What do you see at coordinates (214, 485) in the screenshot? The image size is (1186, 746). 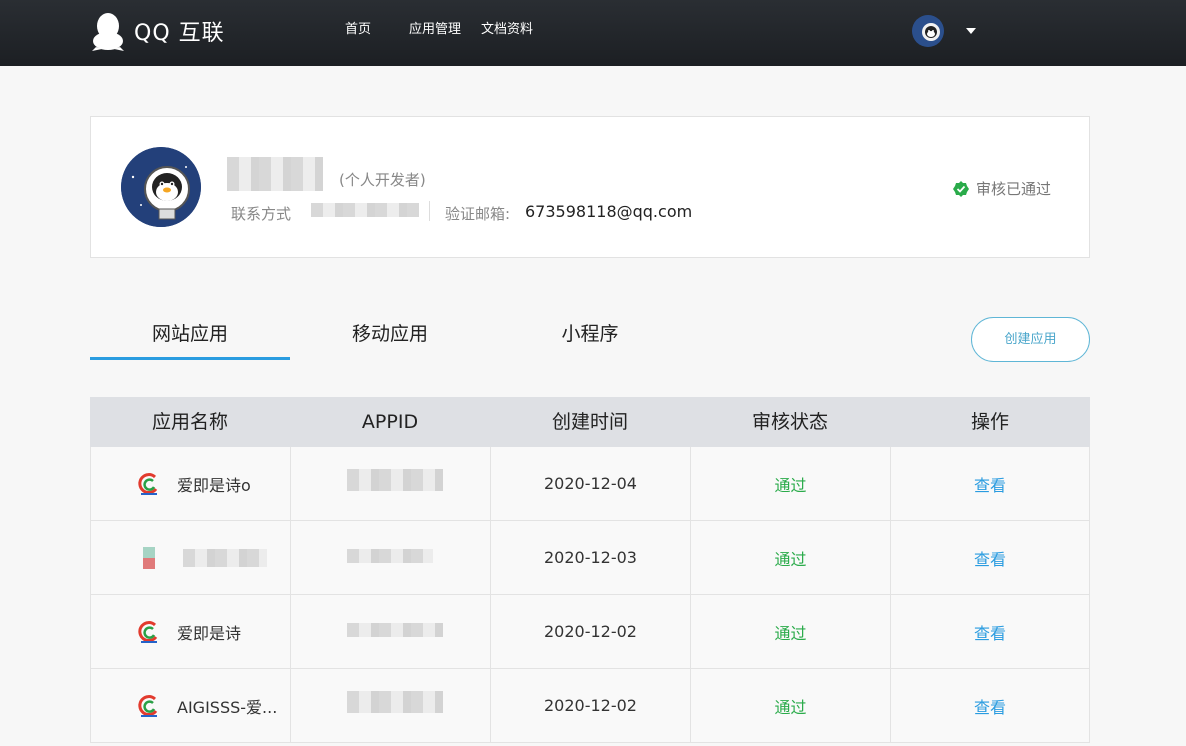 I see `app-name: 爱即是诗o` at bounding box center [214, 485].